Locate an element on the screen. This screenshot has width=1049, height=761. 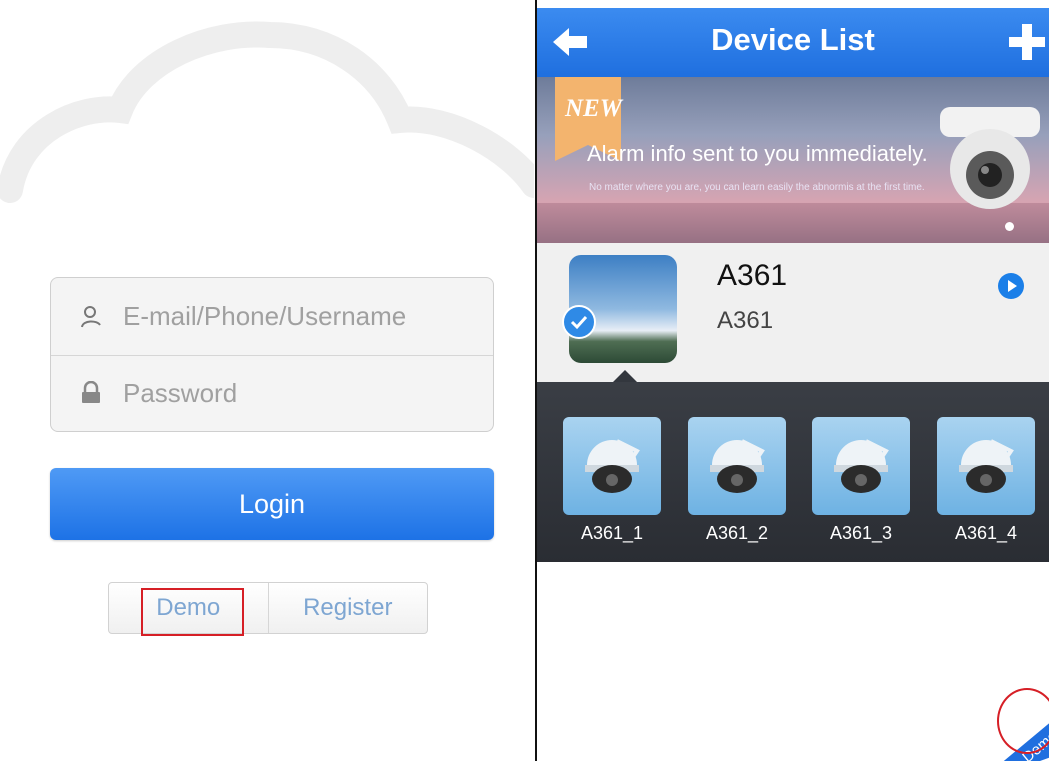
camera-image-icon is located at coordinates (990, 158).